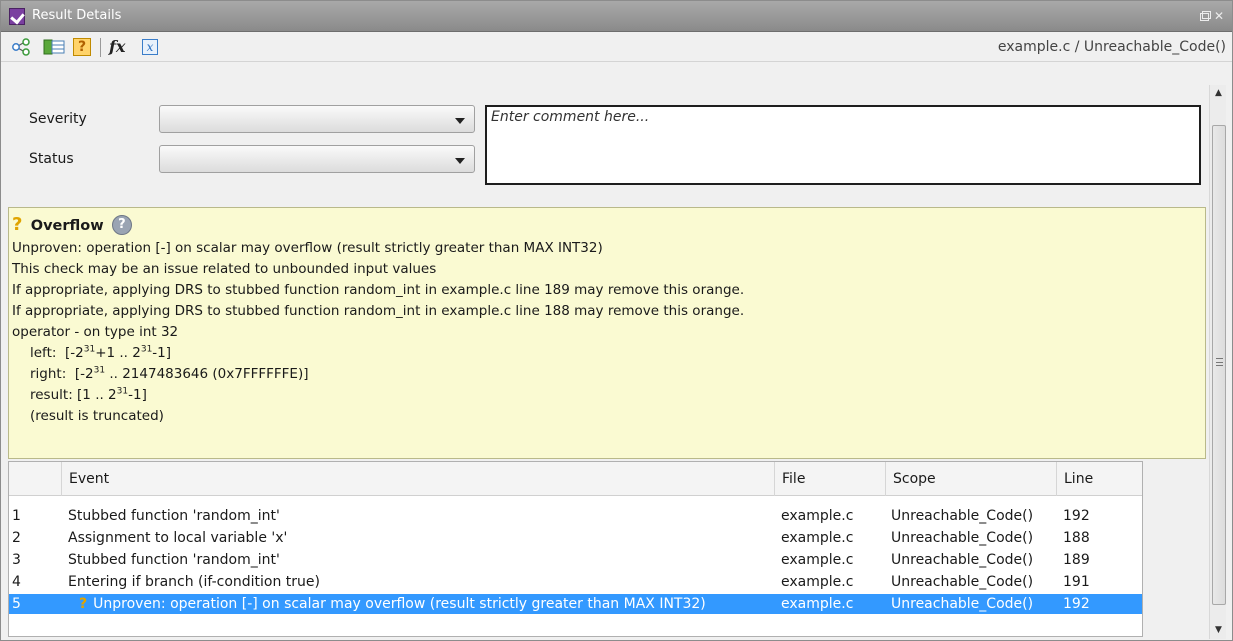  Describe the element at coordinates (97, 416) in the screenshot. I see `truncated-note: (result is truncated)` at that location.